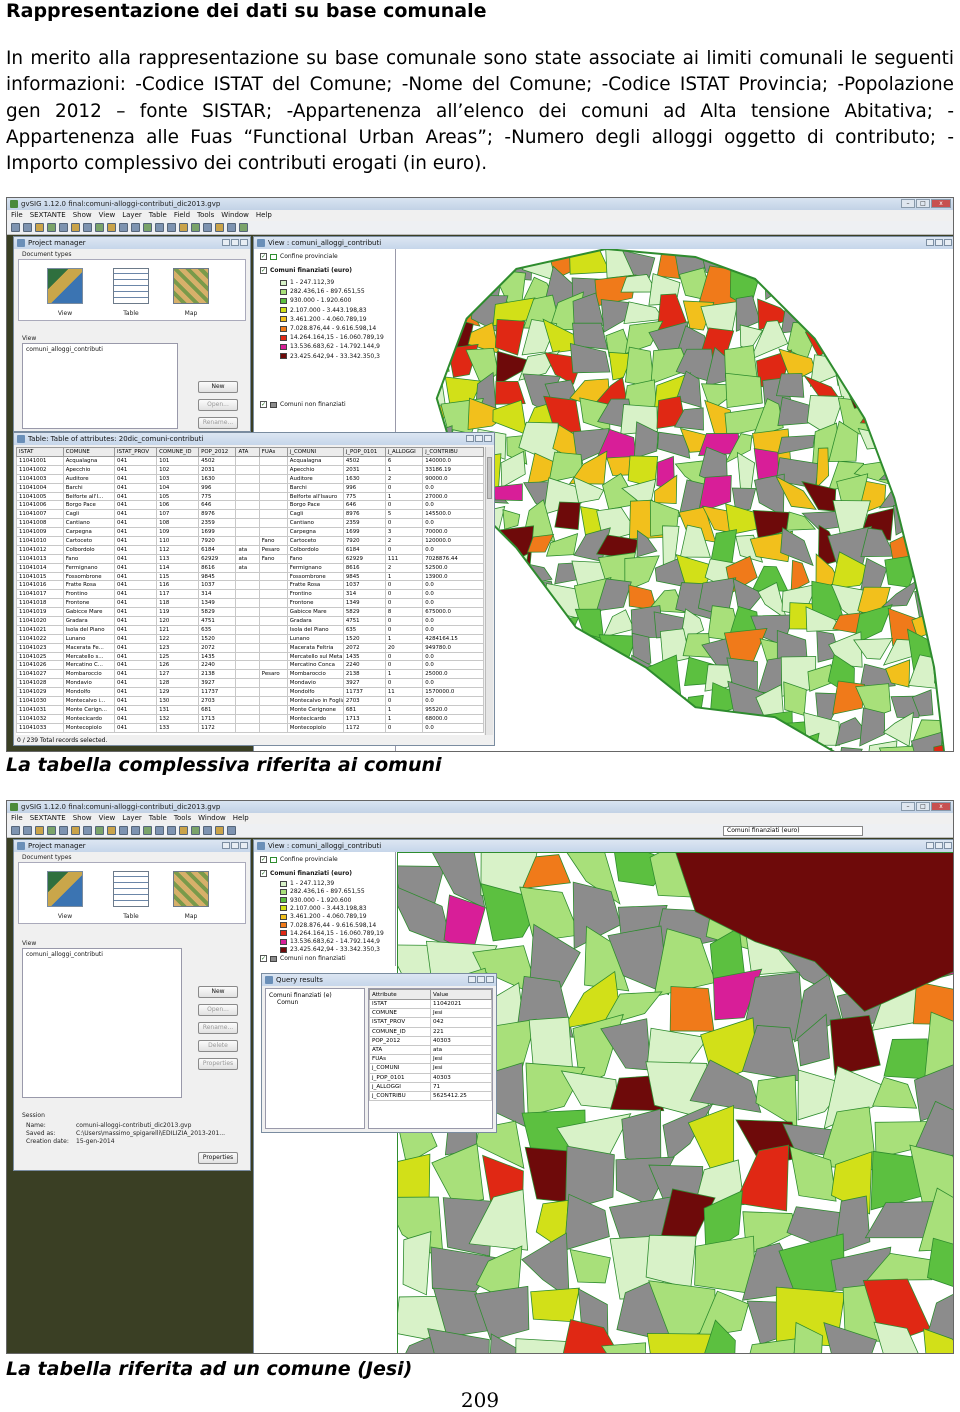 The image size is (960, 1412). I want to click on menu-file: File, so click(17, 818).